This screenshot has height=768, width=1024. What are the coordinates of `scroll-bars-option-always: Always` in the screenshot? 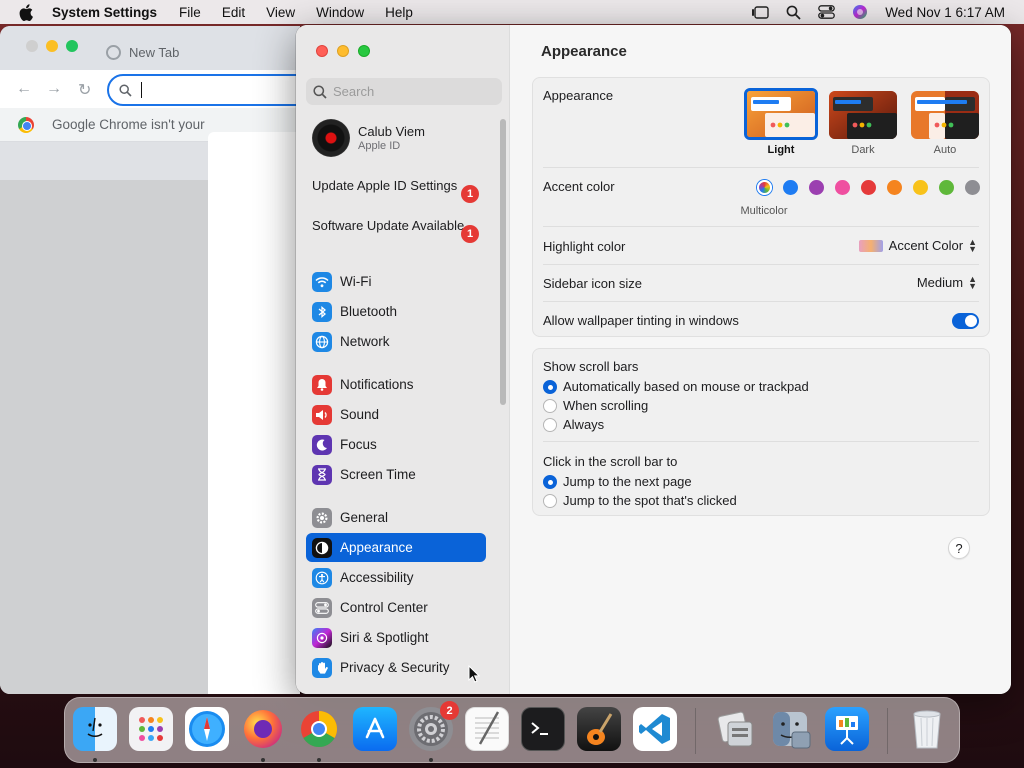 It's located at (573, 424).